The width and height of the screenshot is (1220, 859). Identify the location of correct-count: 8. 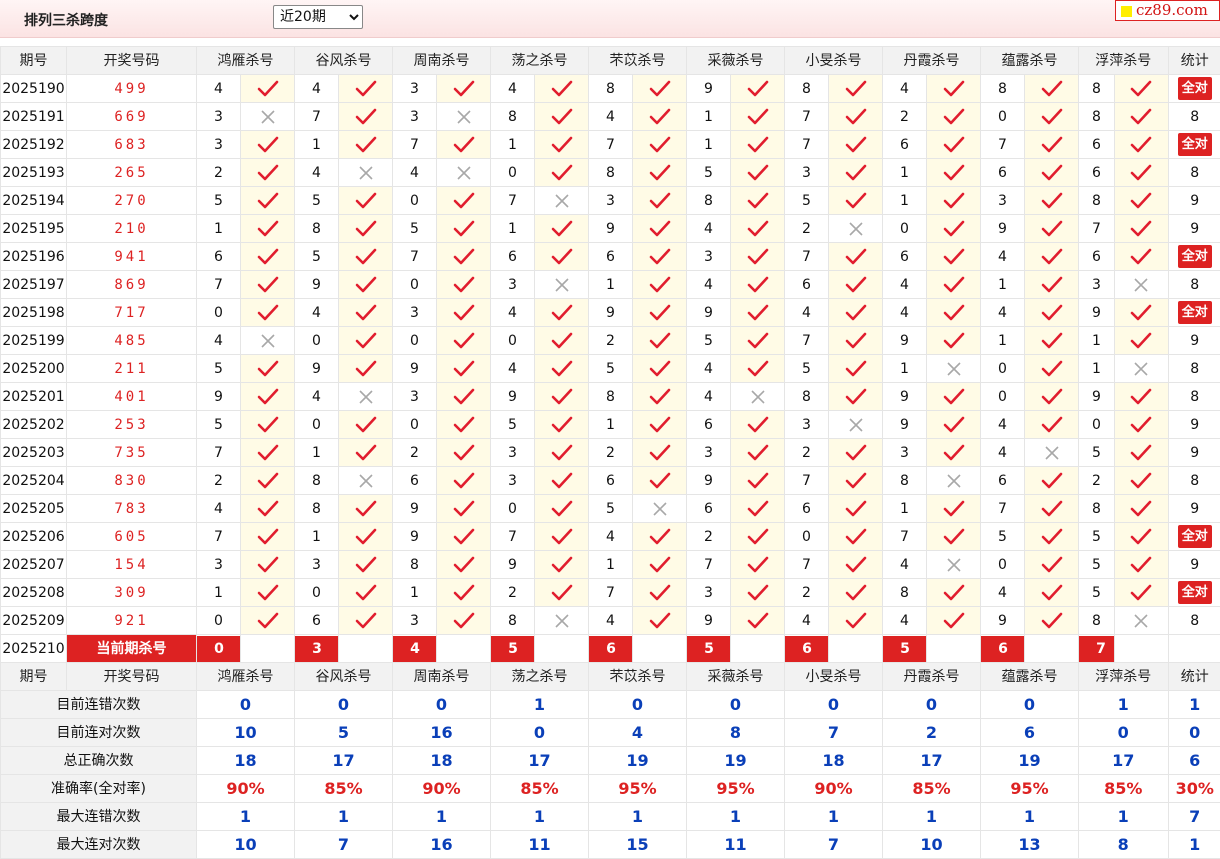
(1194, 117).